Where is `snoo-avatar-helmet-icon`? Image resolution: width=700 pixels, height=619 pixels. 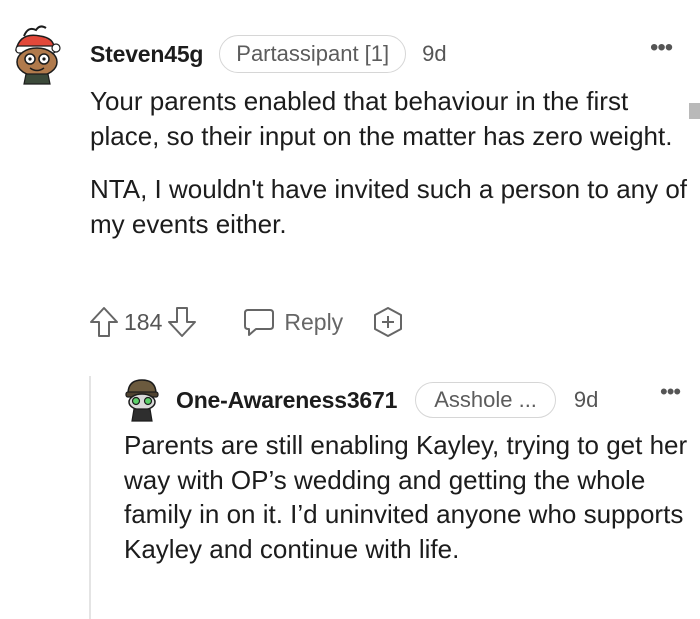
snoo-avatar-helmet-icon is located at coordinates (142, 400).